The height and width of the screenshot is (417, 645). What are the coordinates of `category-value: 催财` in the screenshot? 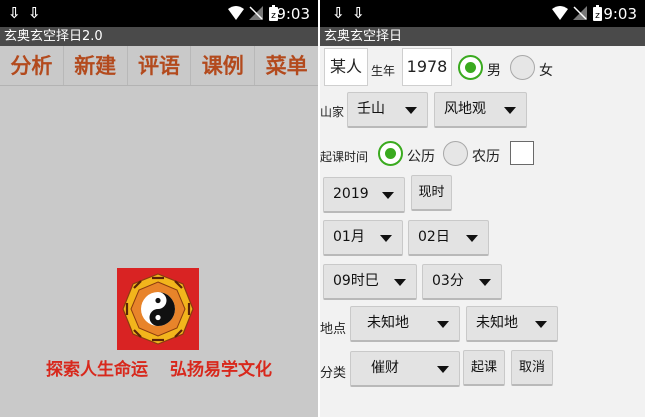 It's located at (385, 368).